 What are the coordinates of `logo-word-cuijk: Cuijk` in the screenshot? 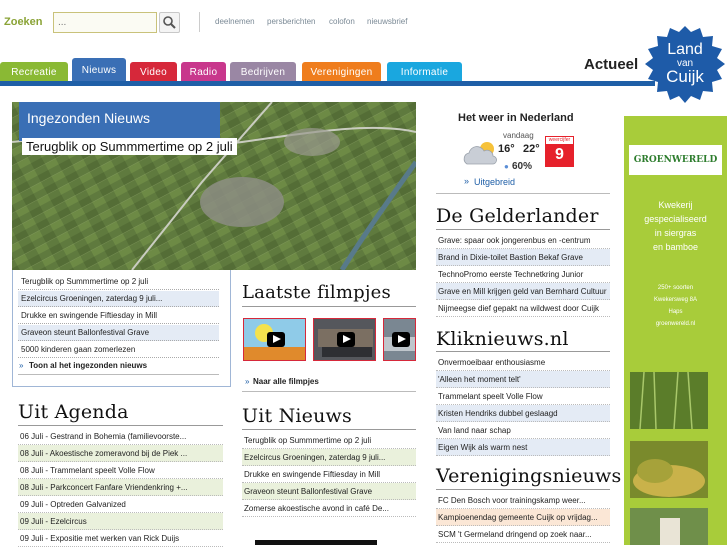 It's located at (685, 76).